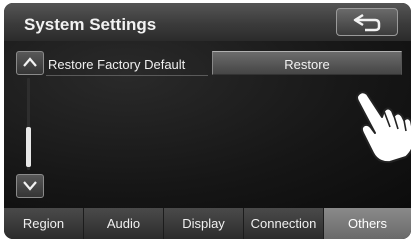  Describe the element at coordinates (383, 127) in the screenshot. I see `pointing-hand-icon` at that location.